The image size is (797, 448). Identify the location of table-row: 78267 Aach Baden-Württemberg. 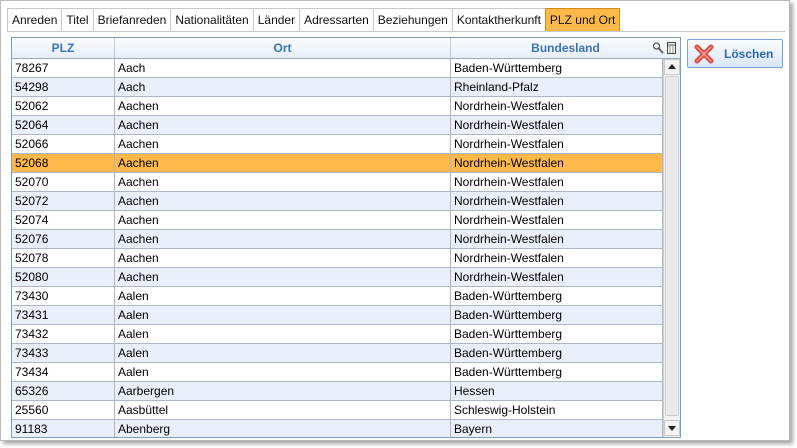
(337, 68).